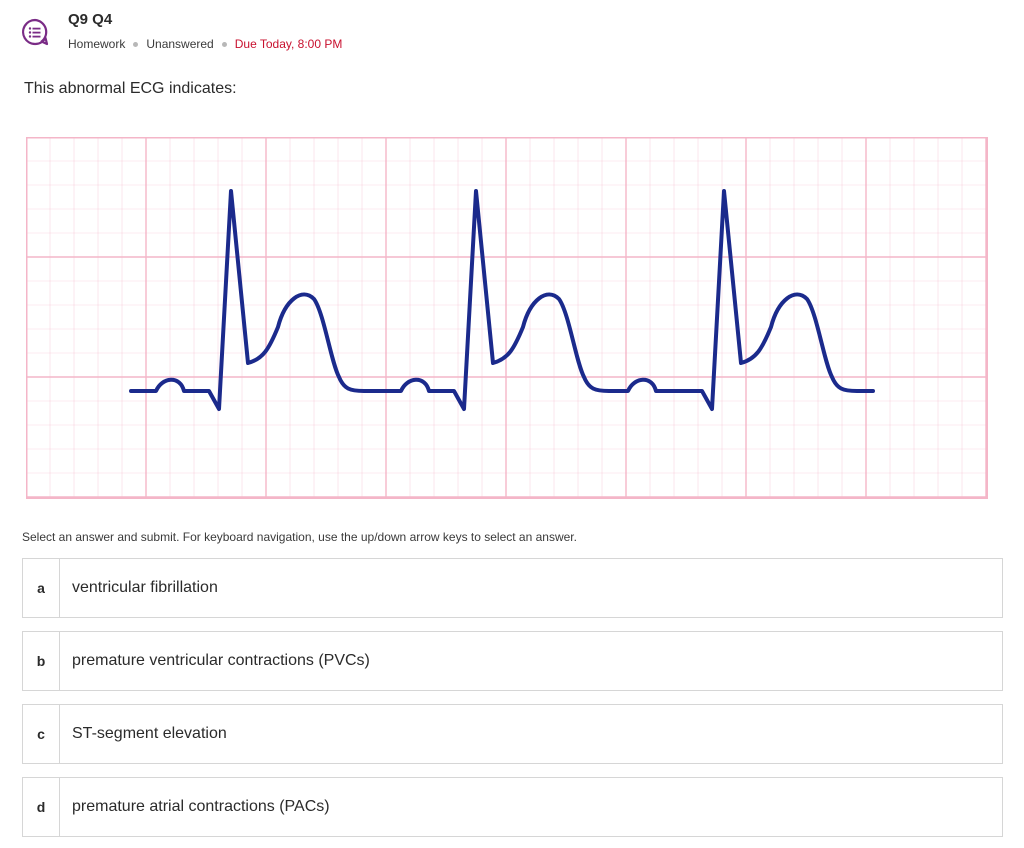 The image size is (1024, 848). What do you see at coordinates (41, 661) in the screenshot?
I see `option-letter: b` at bounding box center [41, 661].